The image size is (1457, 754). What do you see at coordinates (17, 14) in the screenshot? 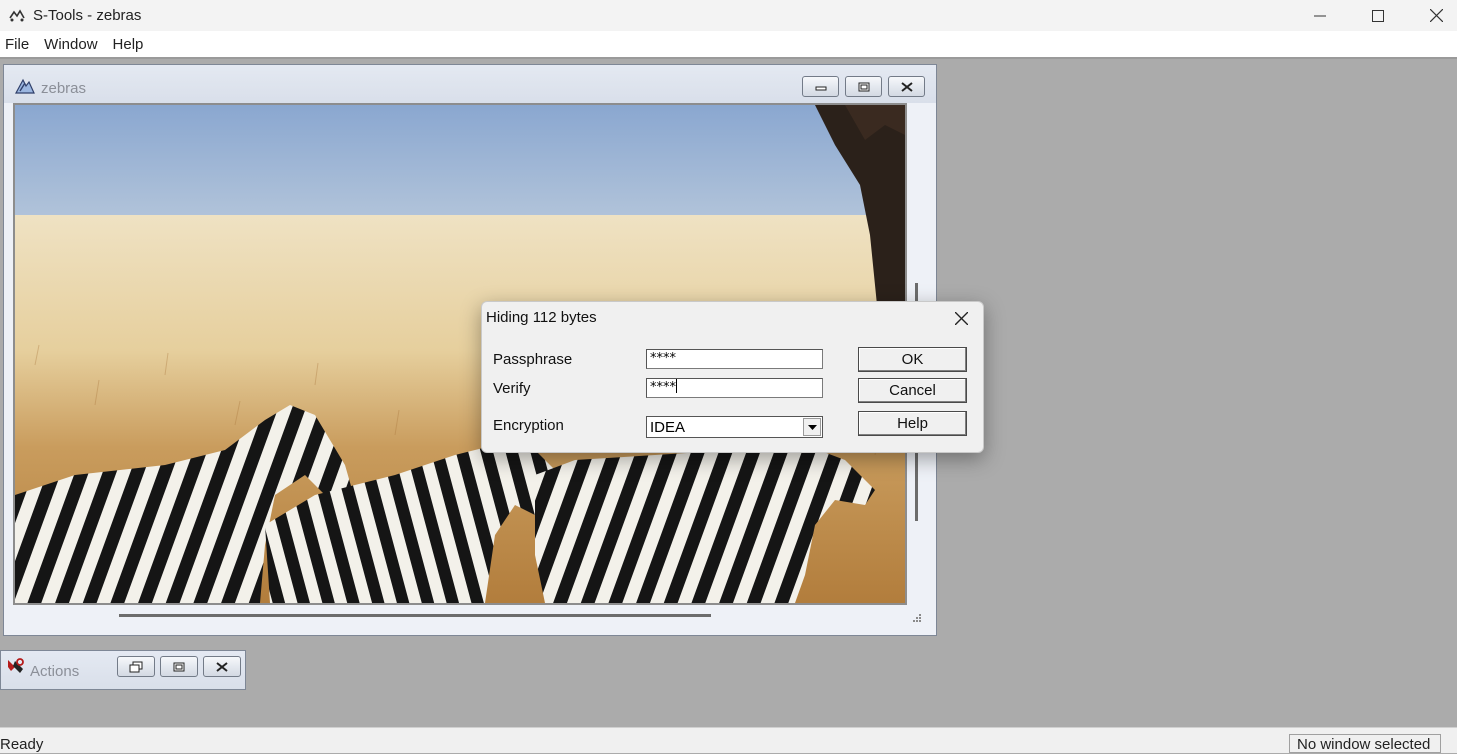
I see `s-tools-icon` at bounding box center [17, 14].